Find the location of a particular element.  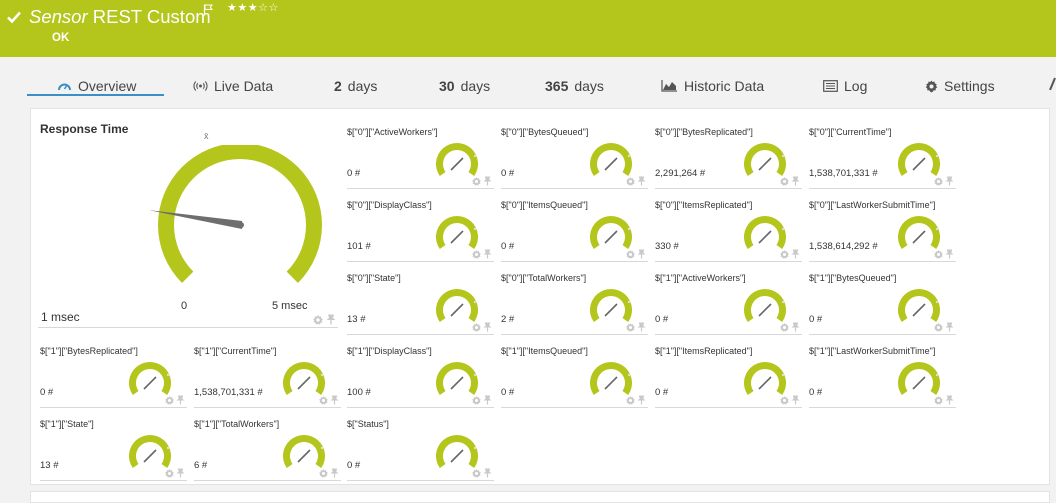

more-tabs-icon is located at coordinates (1052, 83).